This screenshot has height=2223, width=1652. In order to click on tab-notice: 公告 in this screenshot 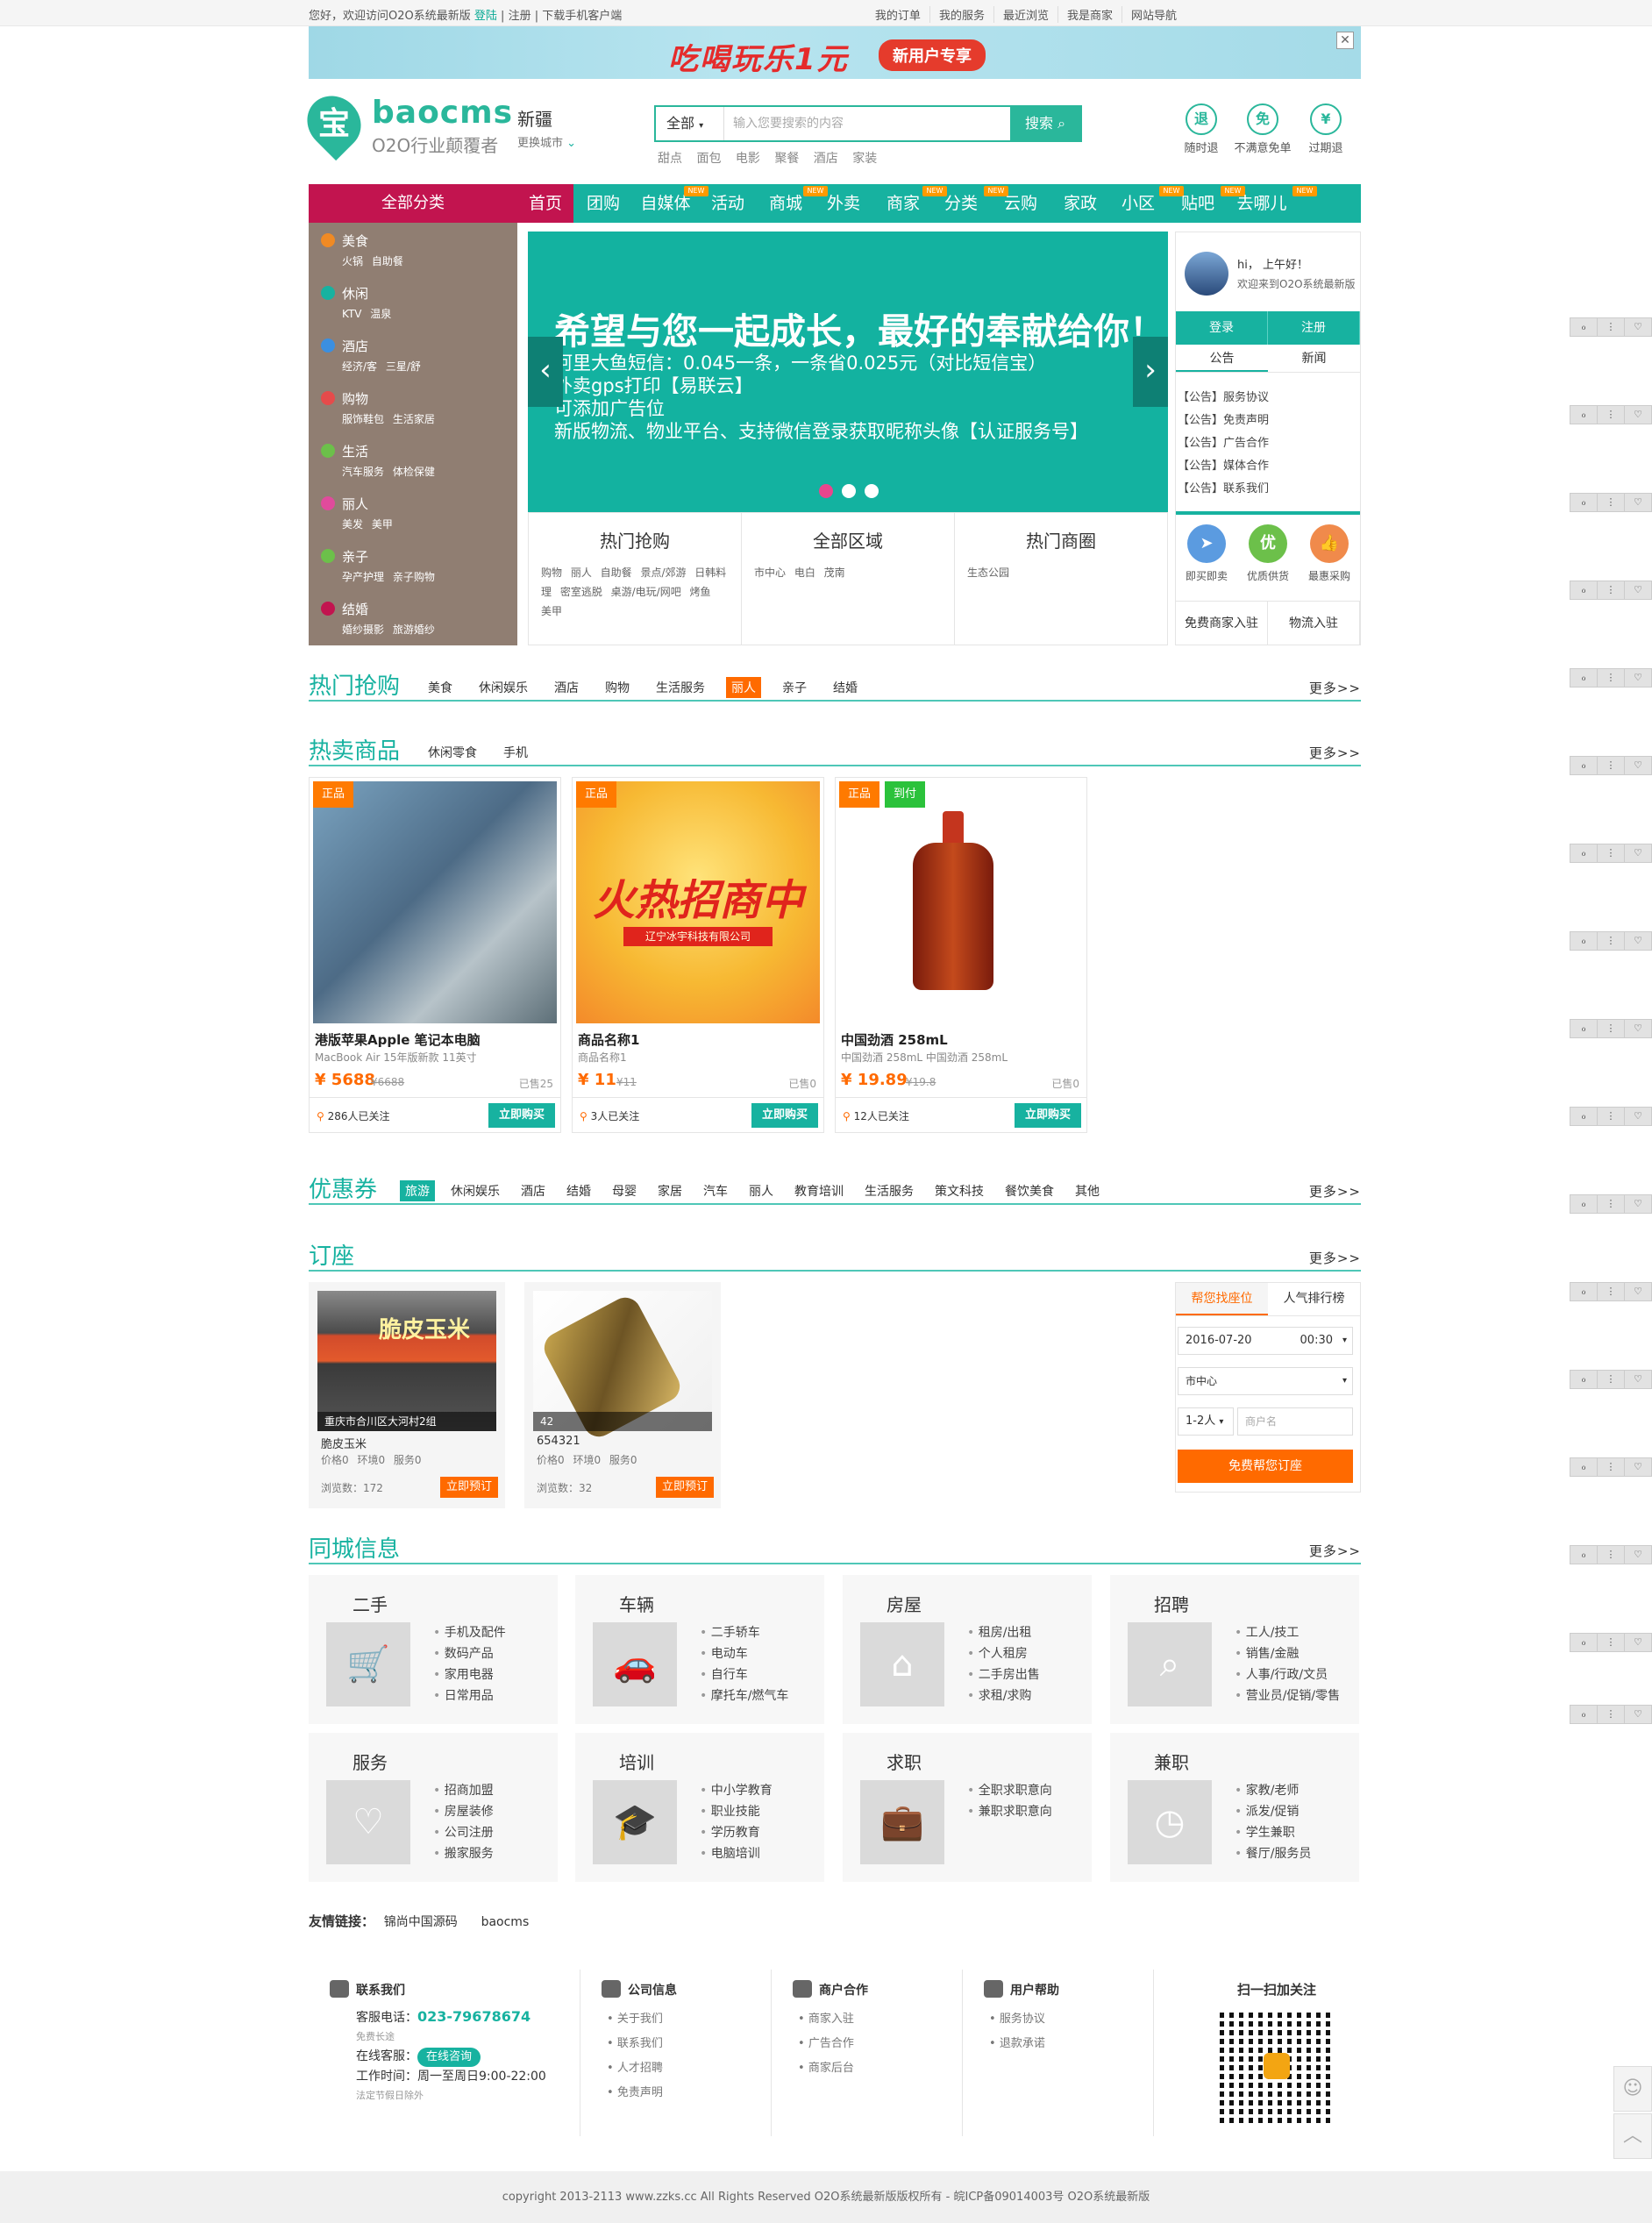, I will do `click(1222, 358)`.